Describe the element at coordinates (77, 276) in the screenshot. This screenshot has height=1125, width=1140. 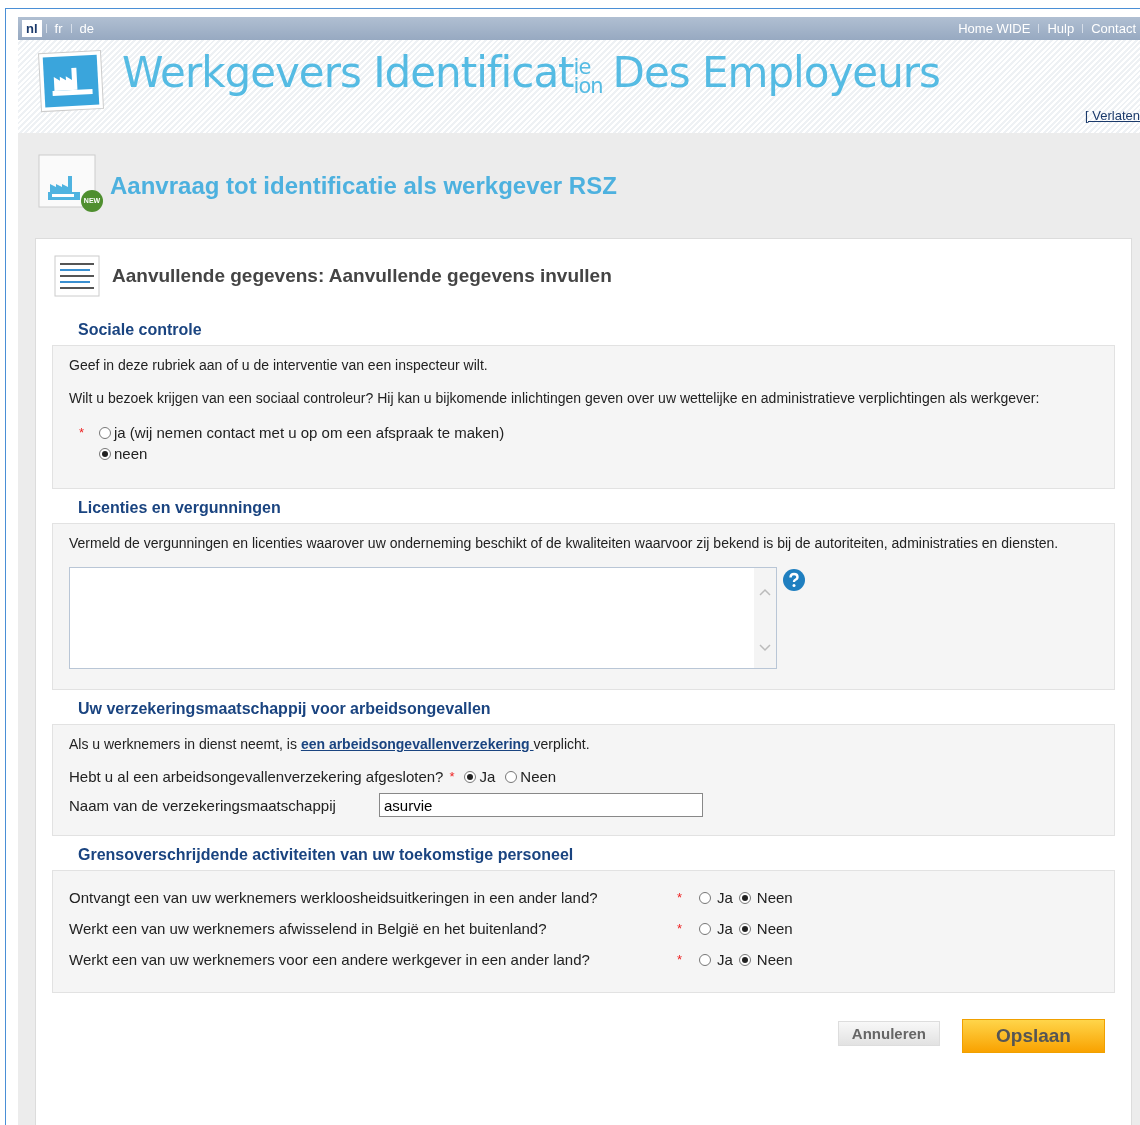
I see `document-icon` at that location.